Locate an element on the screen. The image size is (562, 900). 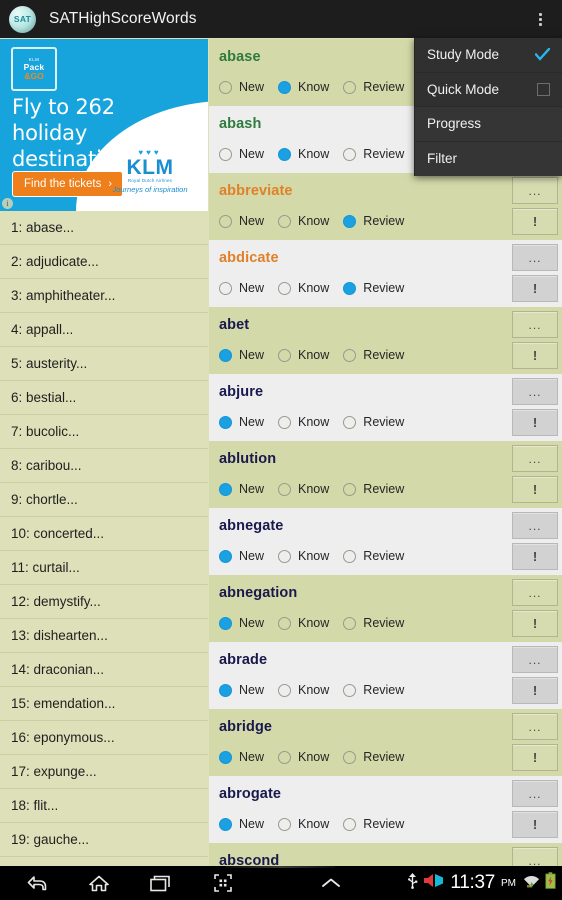
word-row: abdicate New Know Review...! is located at coordinates (385, 273).